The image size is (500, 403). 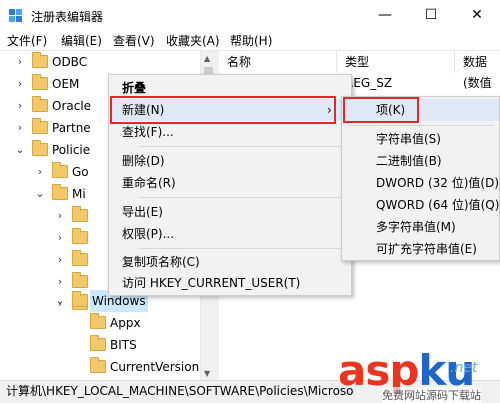 I want to click on ctx-rename: 重命名(R), so click(x=230, y=183).